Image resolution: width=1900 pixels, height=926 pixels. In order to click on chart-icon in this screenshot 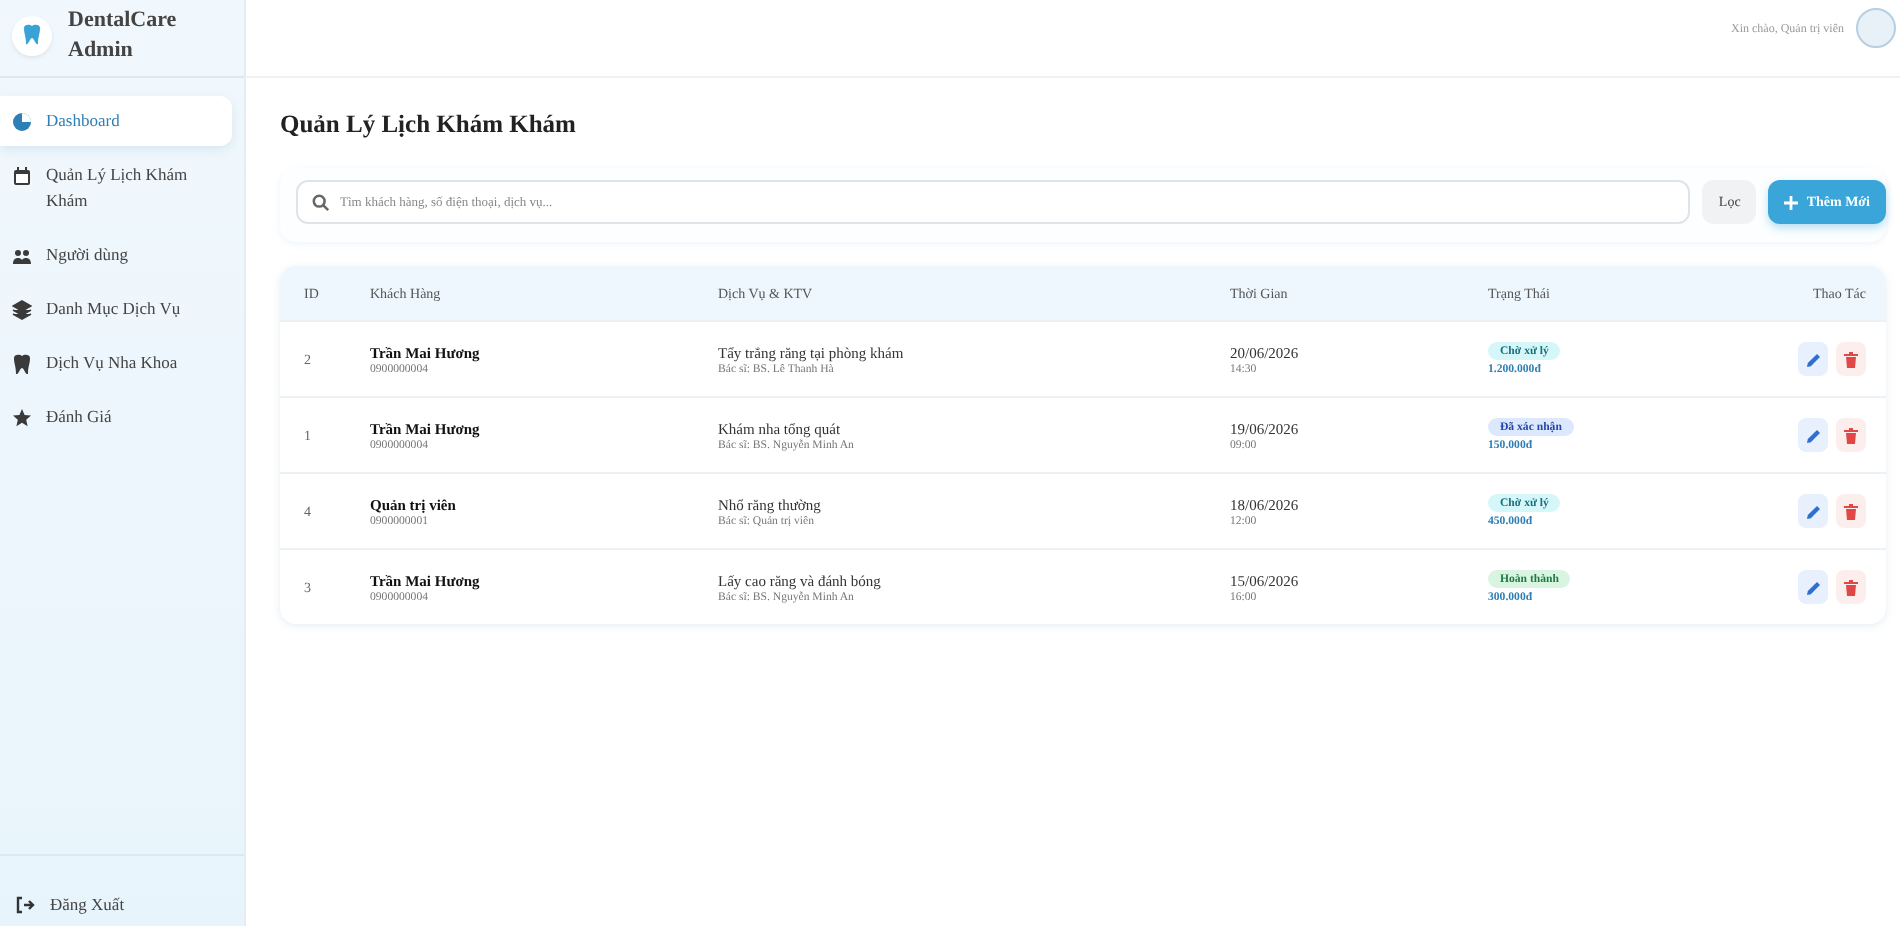, I will do `click(22, 121)`.